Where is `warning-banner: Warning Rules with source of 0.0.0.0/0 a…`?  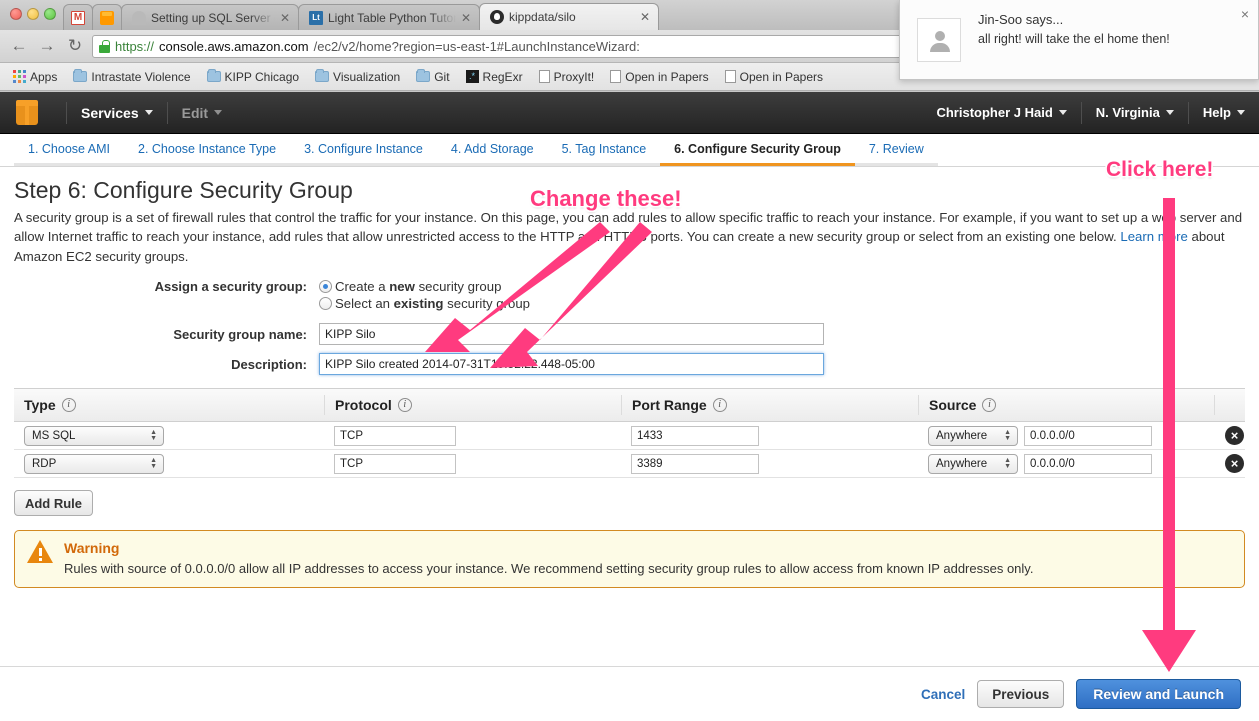 warning-banner: Warning Rules with source of 0.0.0.0/0 a… is located at coordinates (629, 559).